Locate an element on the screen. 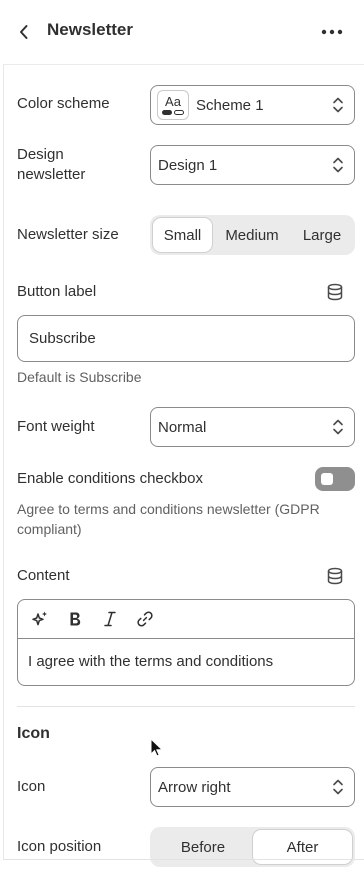 The image size is (364, 871). more-actions-button is located at coordinates (332, 32).